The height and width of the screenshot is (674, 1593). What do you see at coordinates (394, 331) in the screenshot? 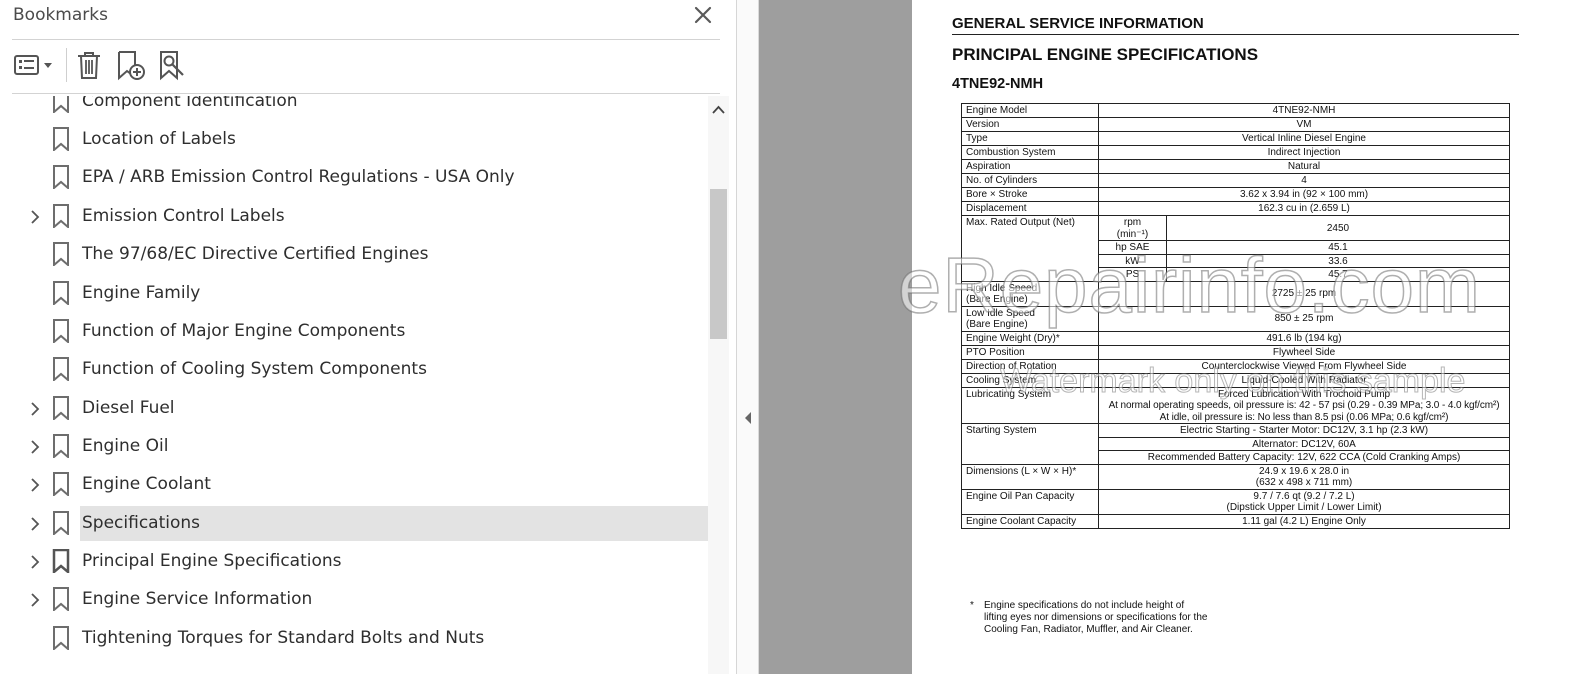
I see `bookmark-label: Function of Major Engine Components` at bounding box center [394, 331].